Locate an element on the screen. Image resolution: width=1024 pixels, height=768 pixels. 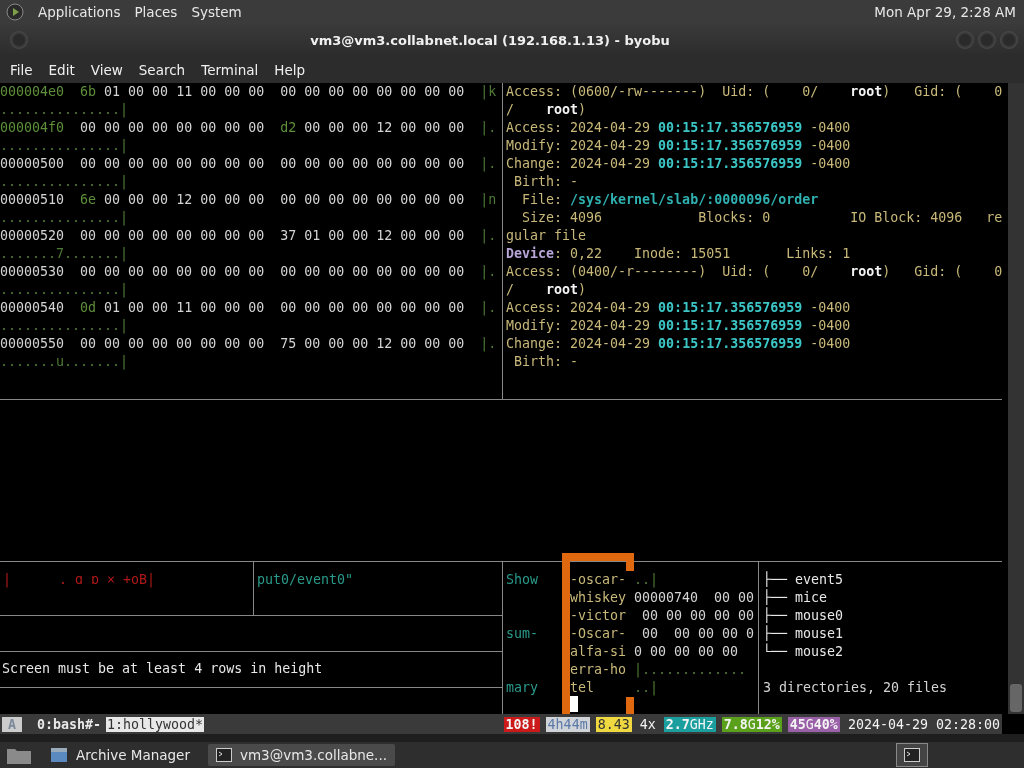
window-tab: 1:hollywood* is located at coordinates (155, 724).